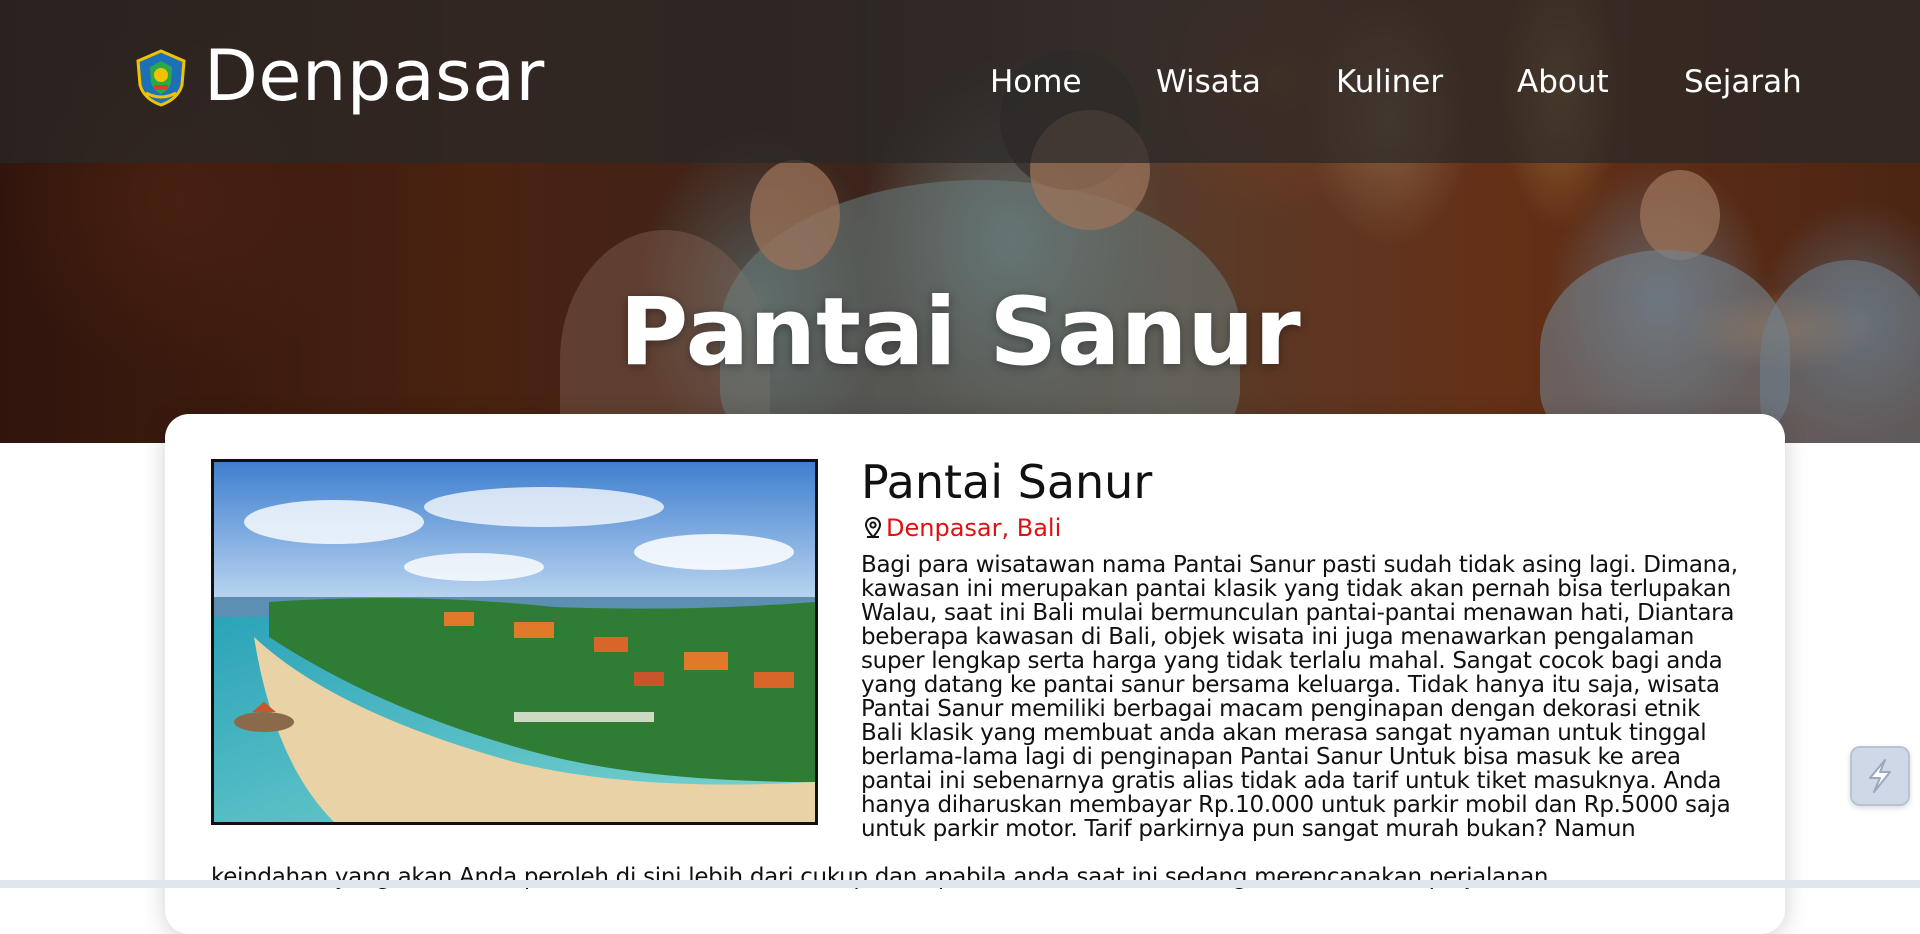 The height and width of the screenshot is (934, 1920). I want to click on attraction-title: Pantai Sanur, so click(1007, 482).